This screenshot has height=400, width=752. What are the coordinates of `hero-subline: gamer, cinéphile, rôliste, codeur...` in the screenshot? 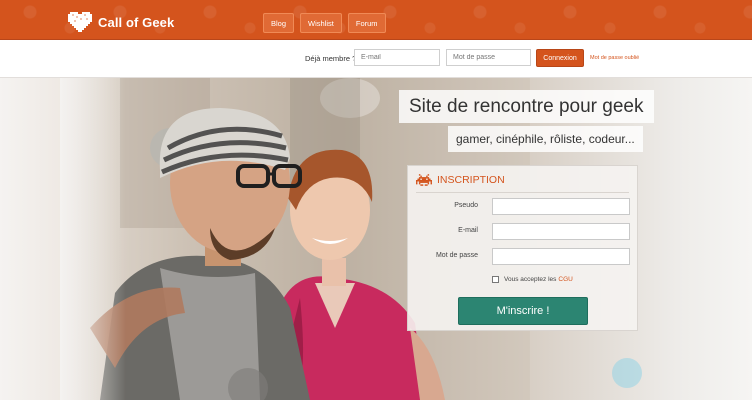 It's located at (545, 139).